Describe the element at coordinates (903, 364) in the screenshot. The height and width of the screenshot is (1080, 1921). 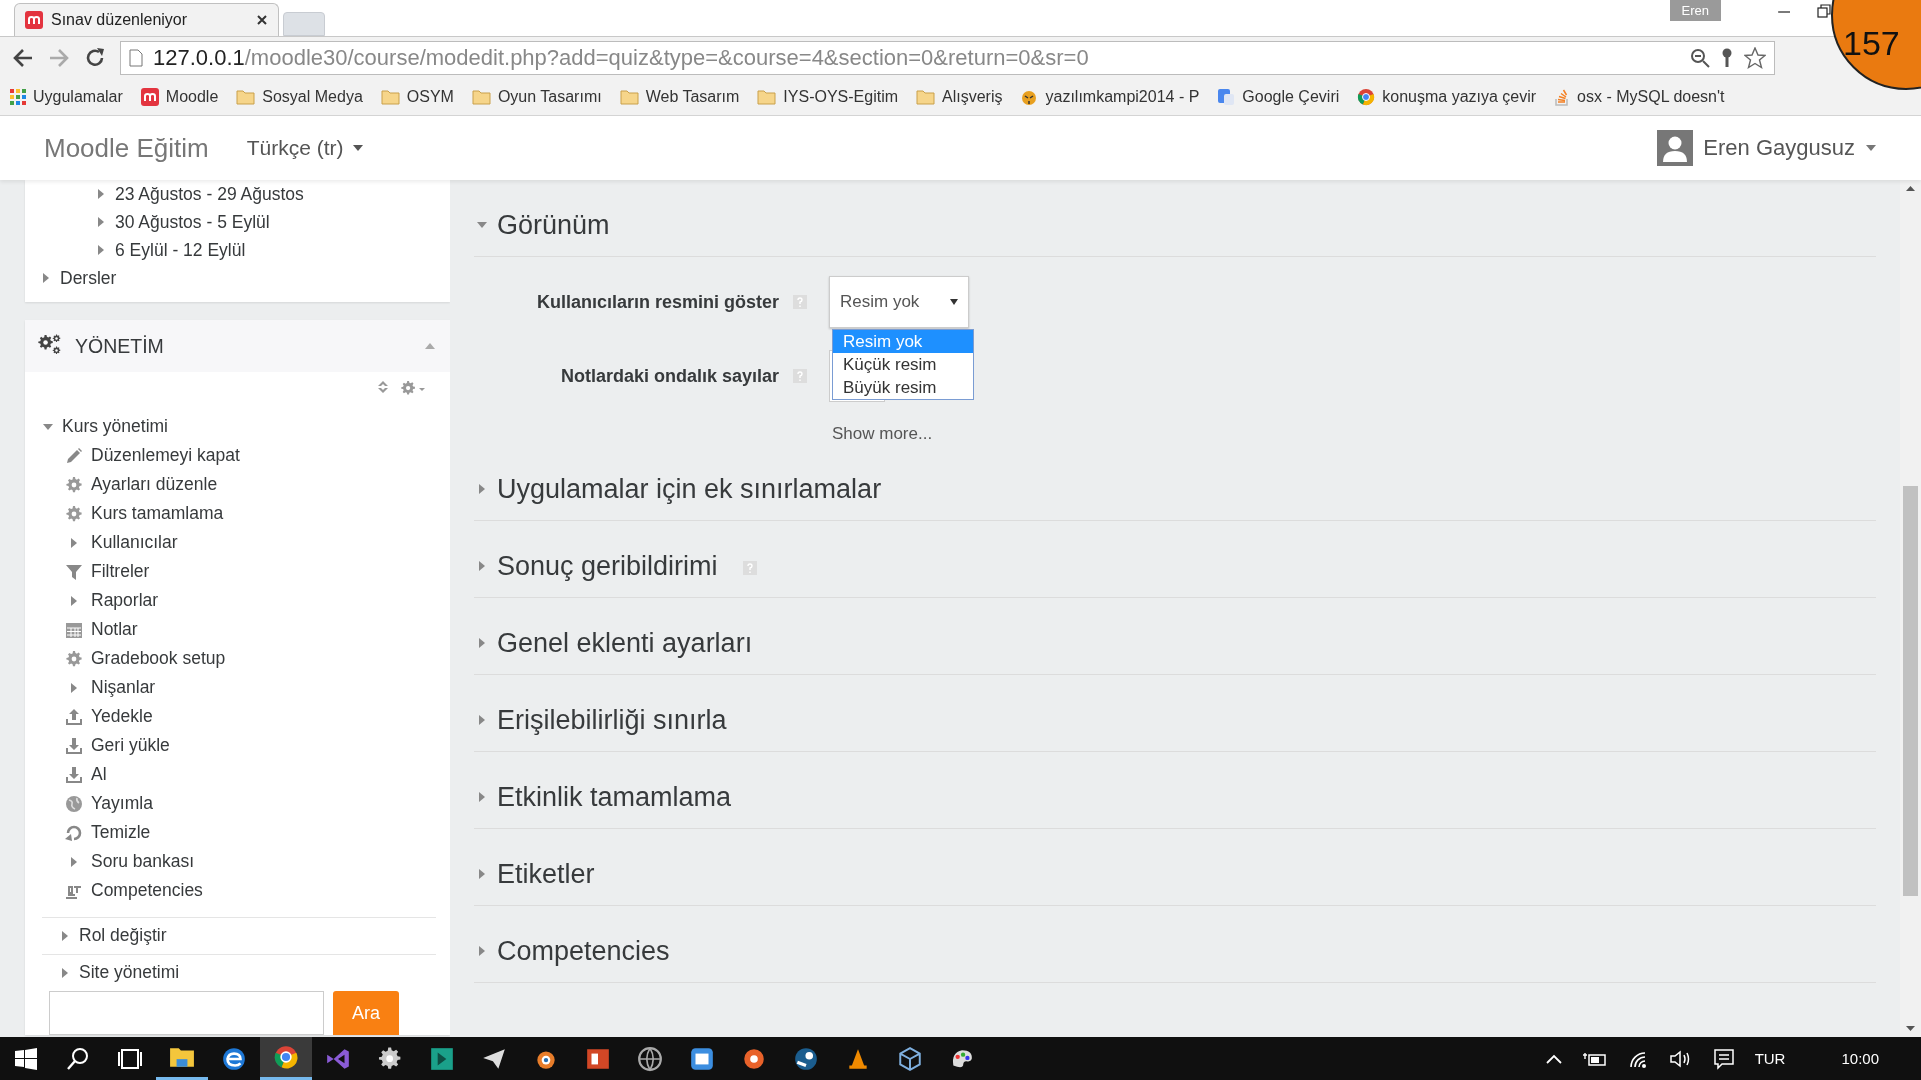
I see `dropdown-option: Küçük resim` at that location.